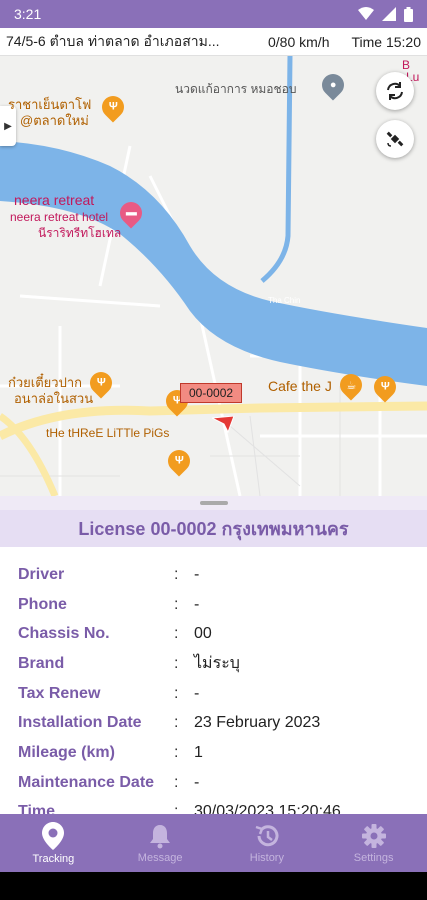  Describe the element at coordinates (59, 217) in the screenshot. I see `map-label-neera-hotel: neera retreat hotel` at that location.